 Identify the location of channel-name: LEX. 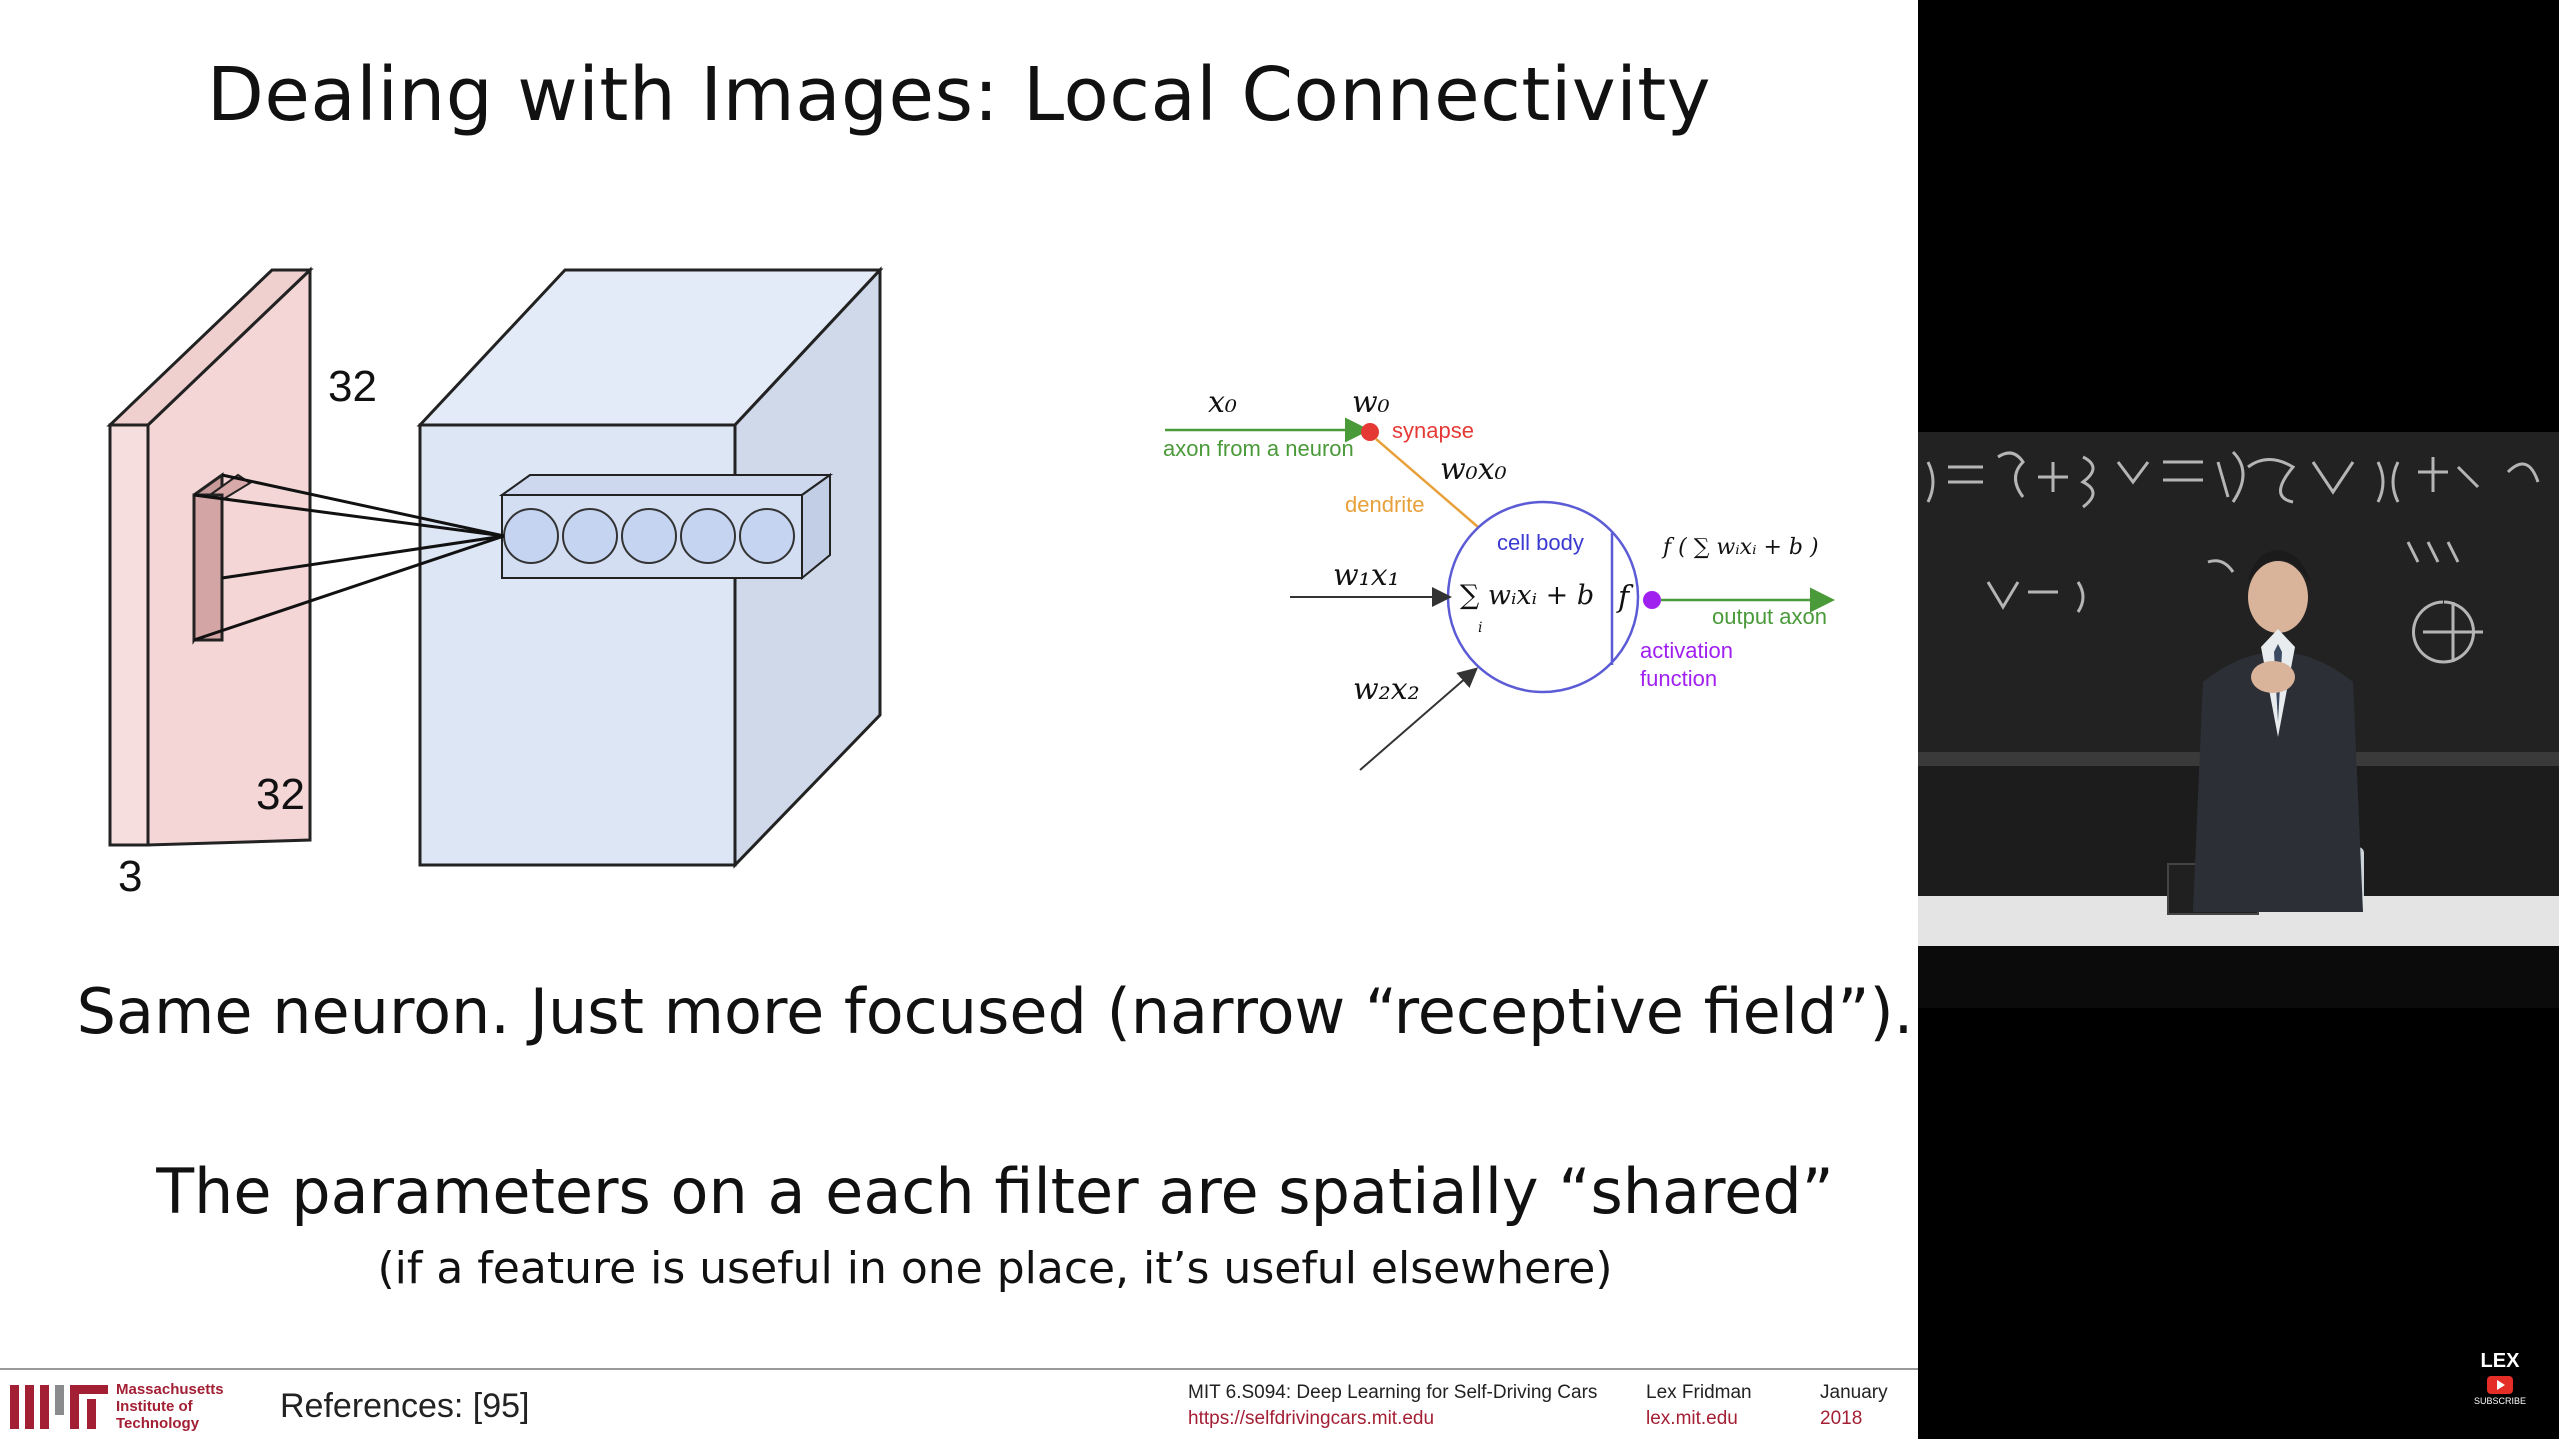
(2500, 1361).